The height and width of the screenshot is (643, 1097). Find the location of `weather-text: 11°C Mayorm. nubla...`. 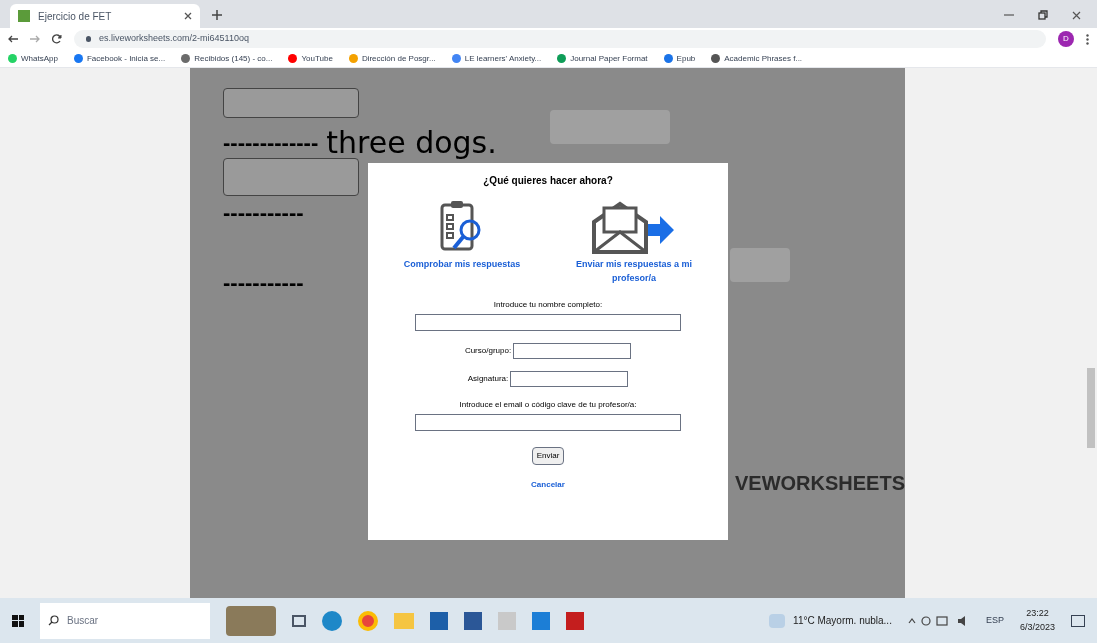

weather-text: 11°C Mayorm. nubla... is located at coordinates (842, 620).